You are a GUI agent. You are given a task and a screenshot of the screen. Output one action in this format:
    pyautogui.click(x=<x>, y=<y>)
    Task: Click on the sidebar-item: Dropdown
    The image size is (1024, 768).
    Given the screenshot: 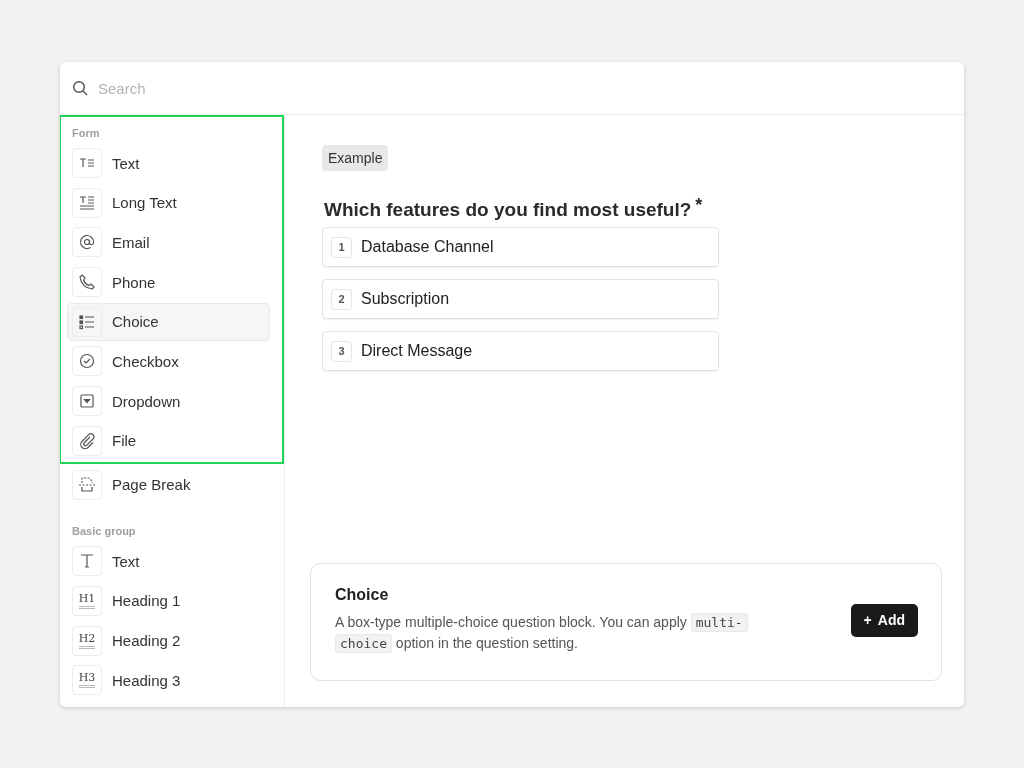 What is the action you would take?
    pyautogui.click(x=168, y=401)
    